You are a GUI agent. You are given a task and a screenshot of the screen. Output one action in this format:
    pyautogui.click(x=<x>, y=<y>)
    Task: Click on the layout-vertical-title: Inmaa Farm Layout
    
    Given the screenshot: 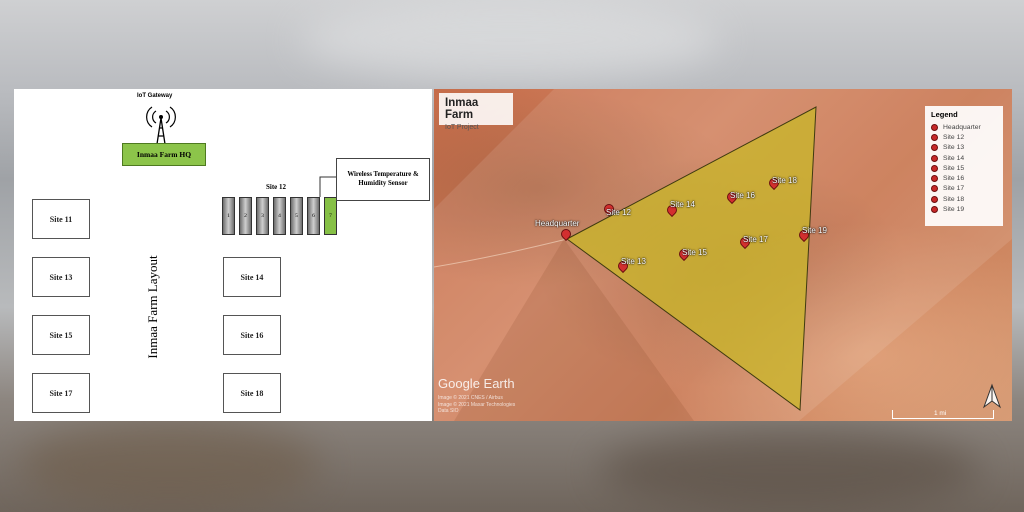 What is the action you would take?
    pyautogui.click(x=152, y=307)
    